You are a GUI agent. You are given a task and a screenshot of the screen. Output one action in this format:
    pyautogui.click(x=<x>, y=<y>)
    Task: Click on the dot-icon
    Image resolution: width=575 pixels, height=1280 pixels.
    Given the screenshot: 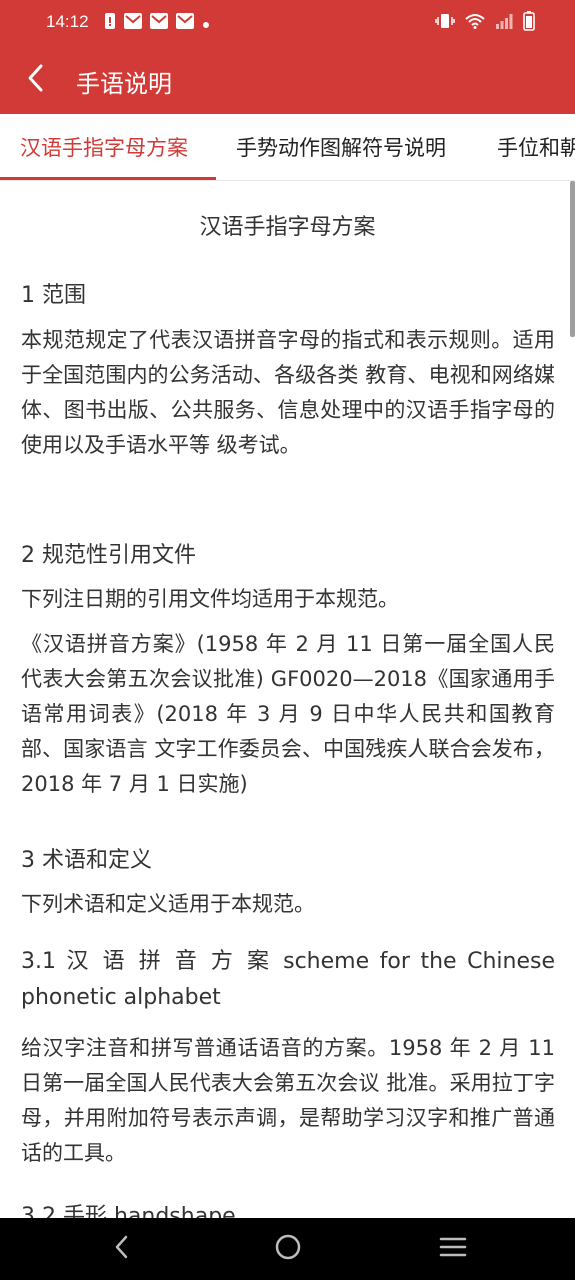 What is the action you would take?
    pyautogui.click(x=206, y=23)
    